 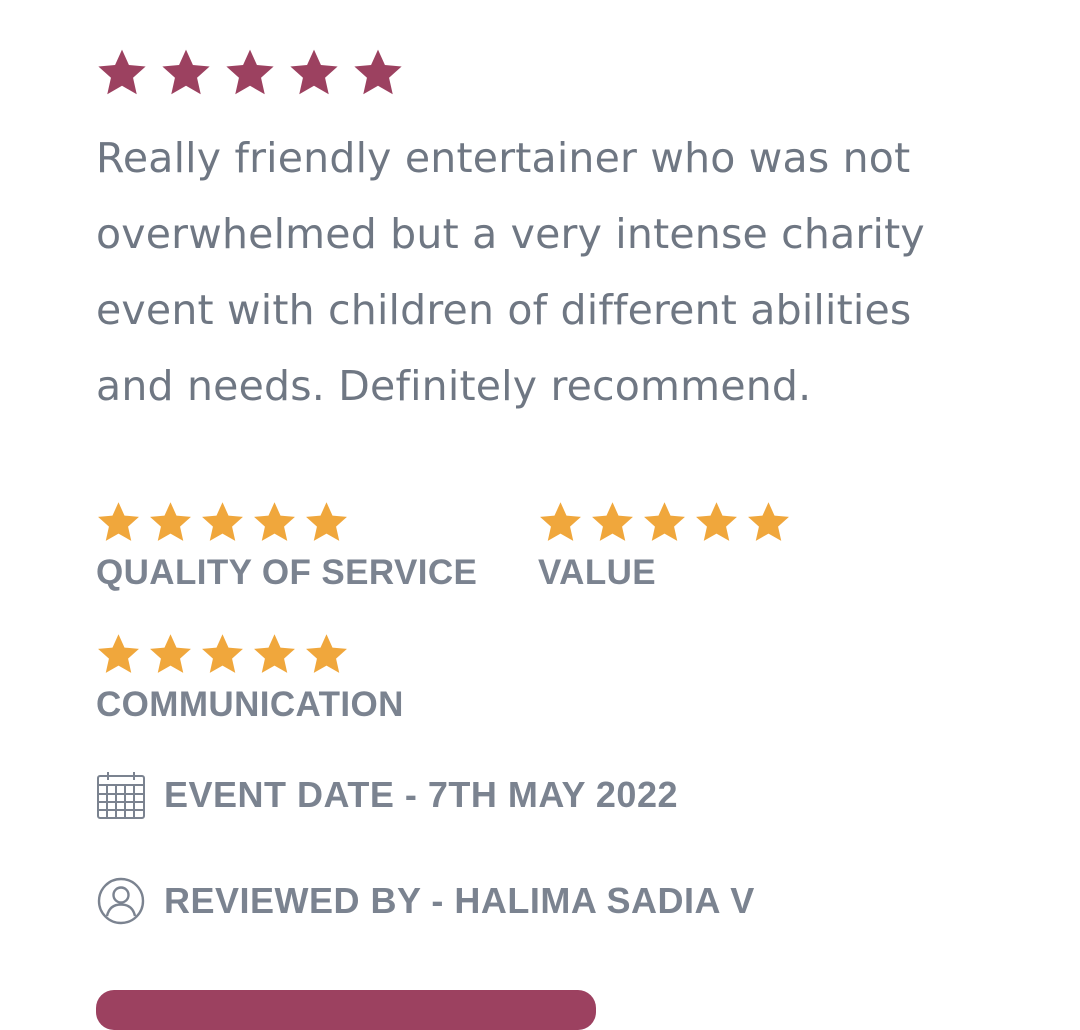 I want to click on calendar-icon, so click(x=121, y=795).